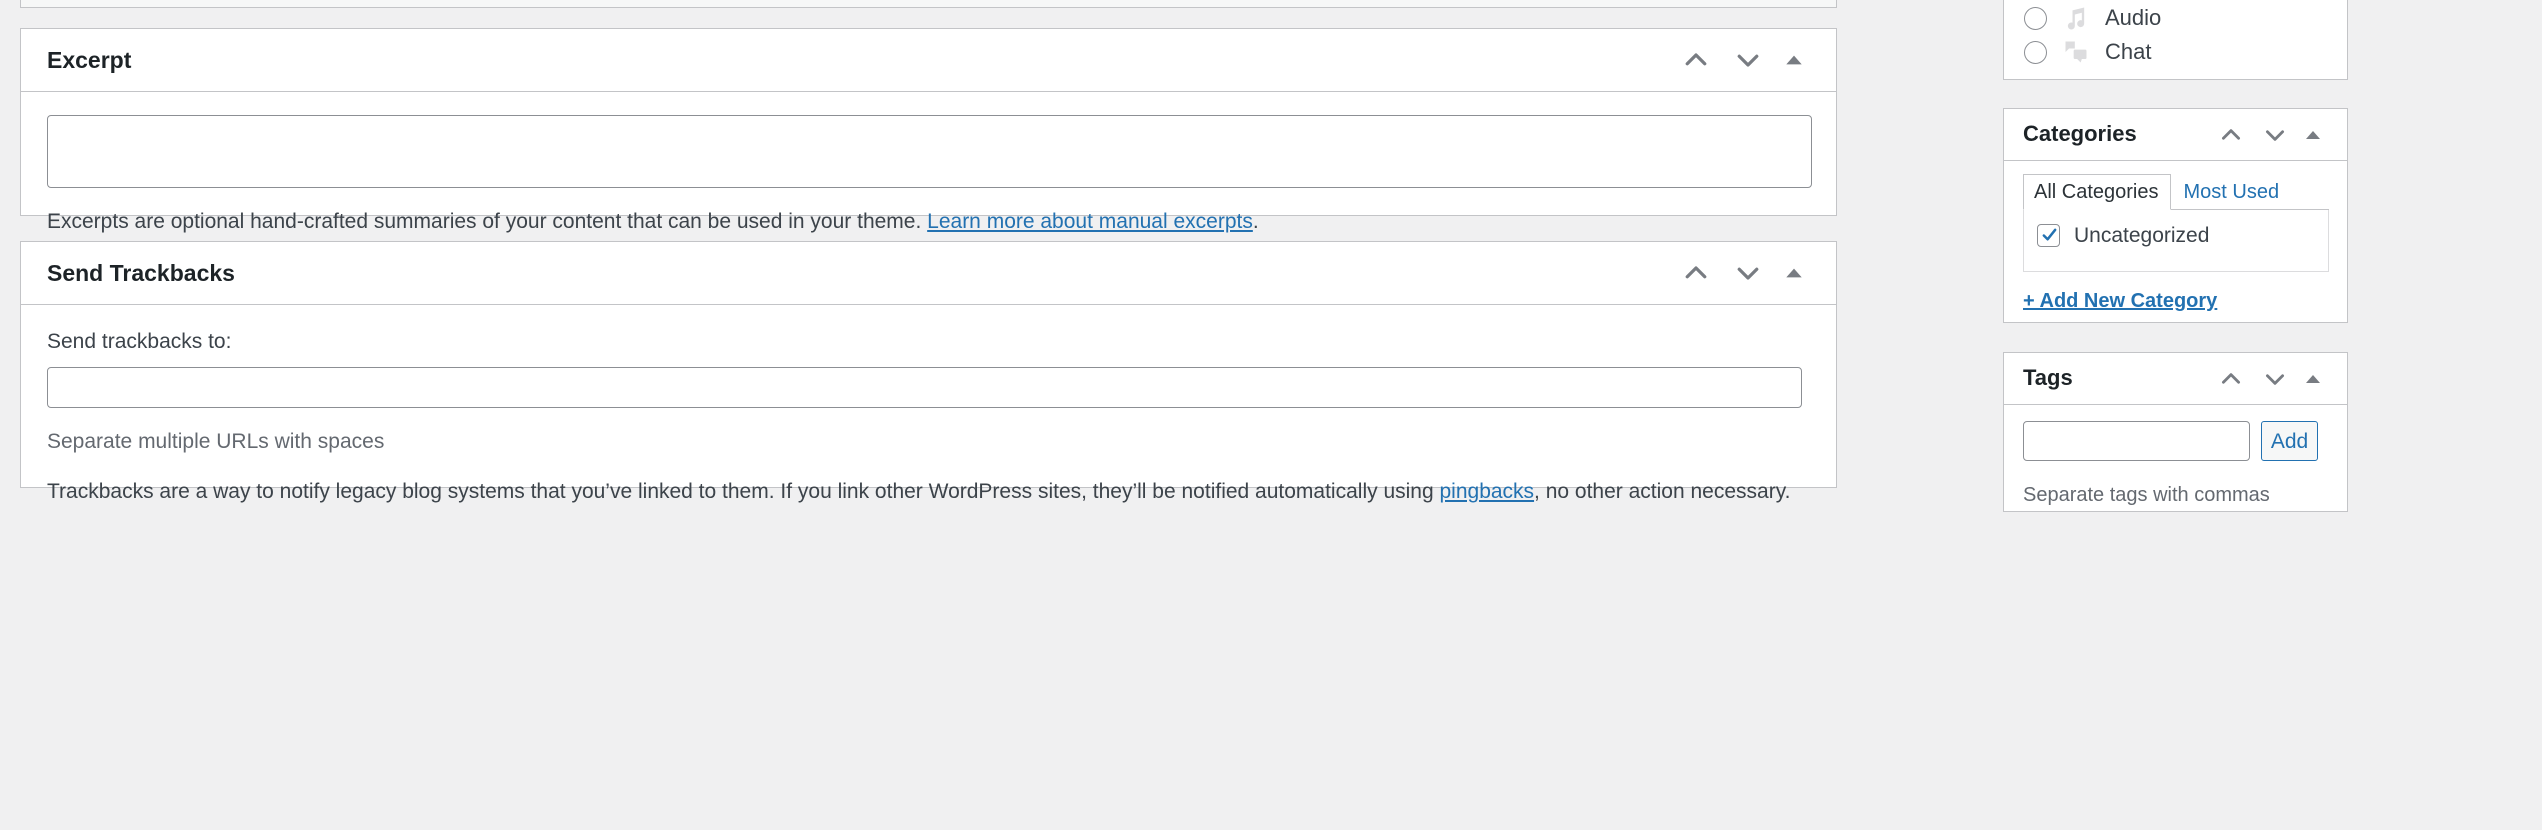 Image resolution: width=2542 pixels, height=830 pixels. Describe the element at coordinates (2175, 18) in the screenshot. I see `post-format-option-audio: Audio` at that location.